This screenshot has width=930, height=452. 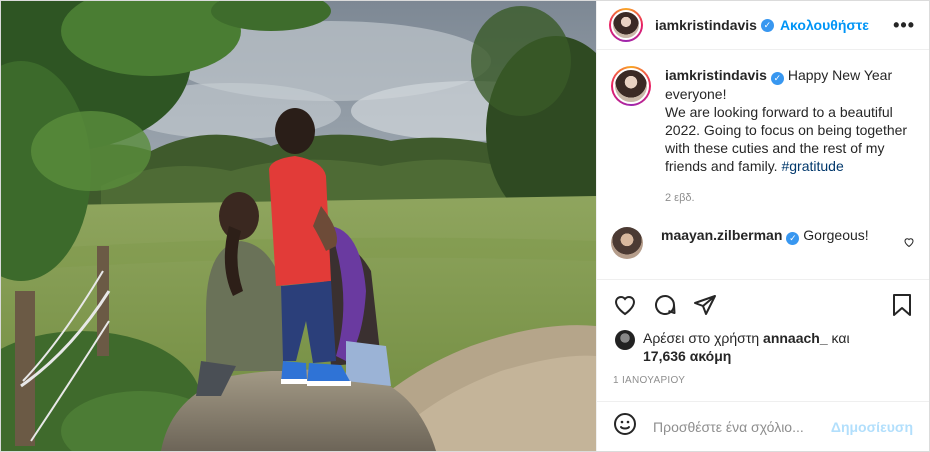 What do you see at coordinates (812, 166) in the screenshot?
I see `hashtag-link: #gratitude` at bounding box center [812, 166].